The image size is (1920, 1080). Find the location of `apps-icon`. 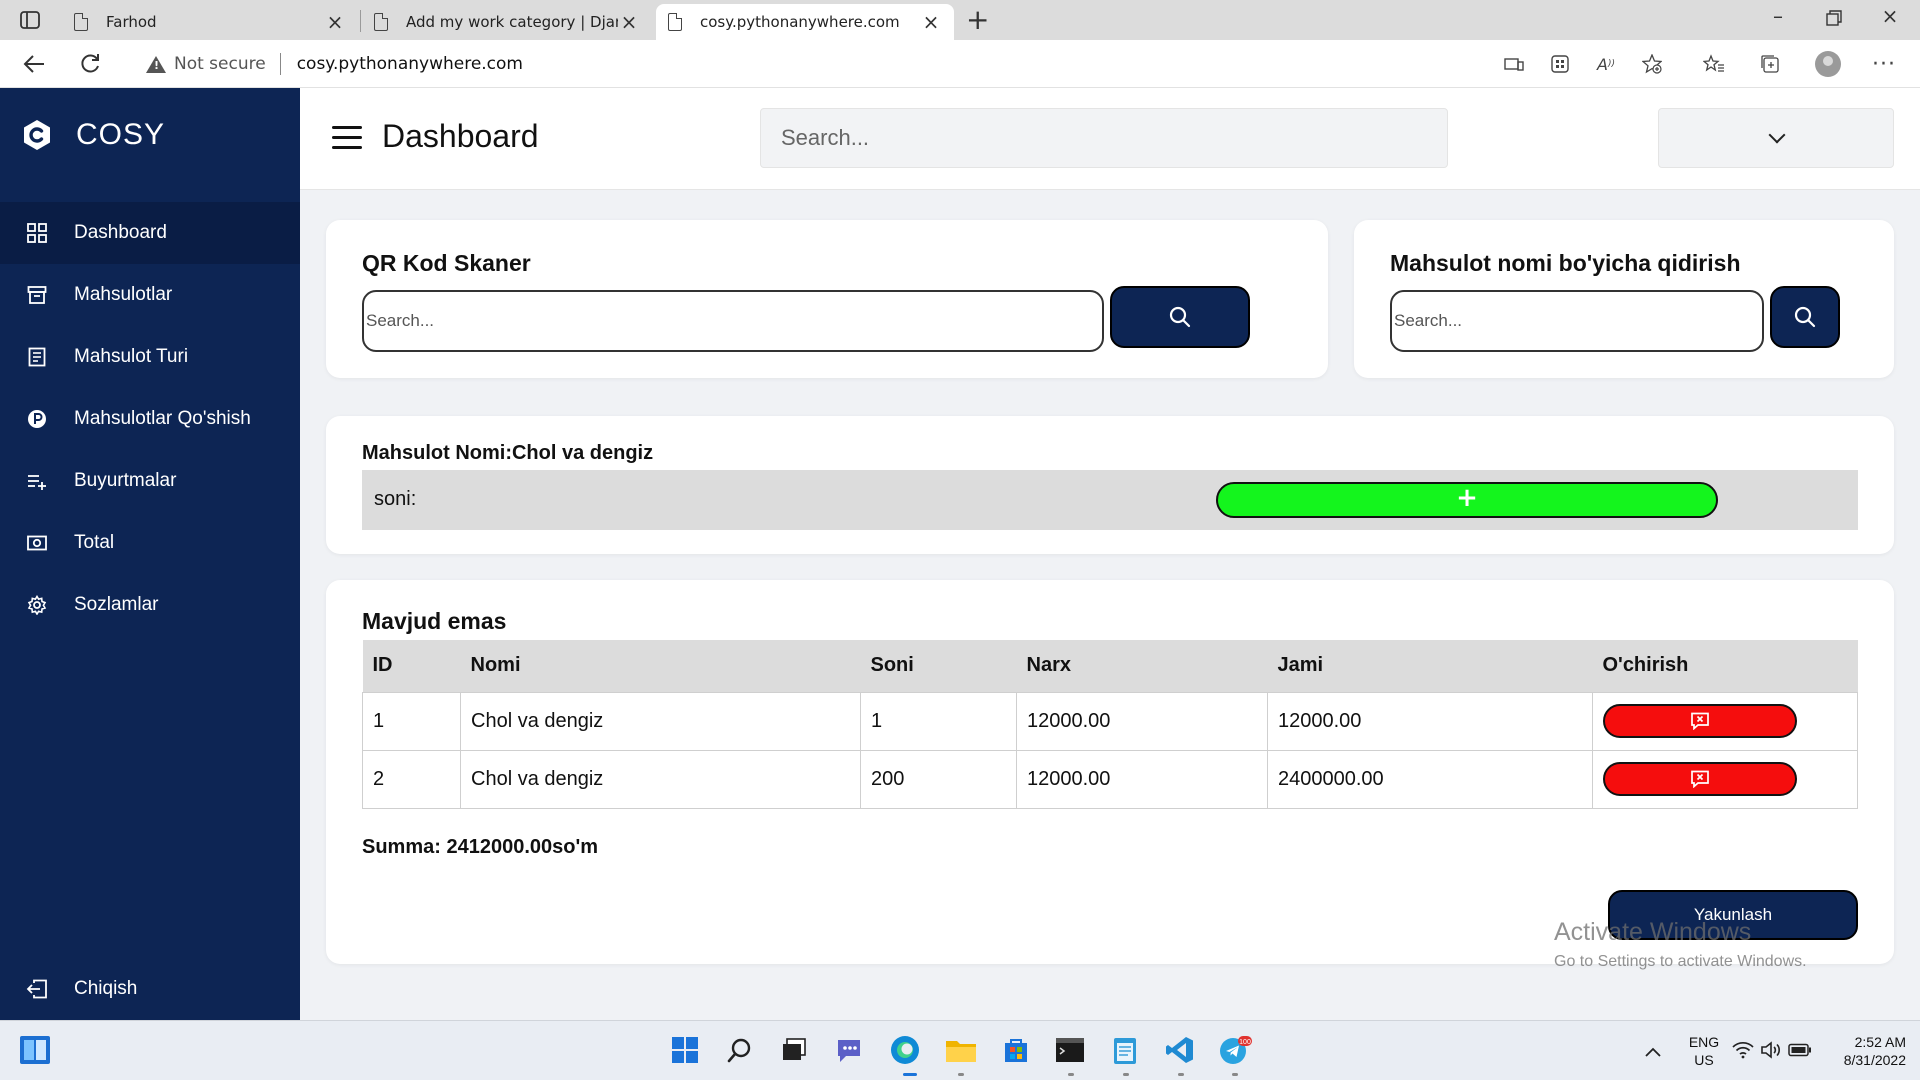

apps-icon is located at coordinates (1560, 64).